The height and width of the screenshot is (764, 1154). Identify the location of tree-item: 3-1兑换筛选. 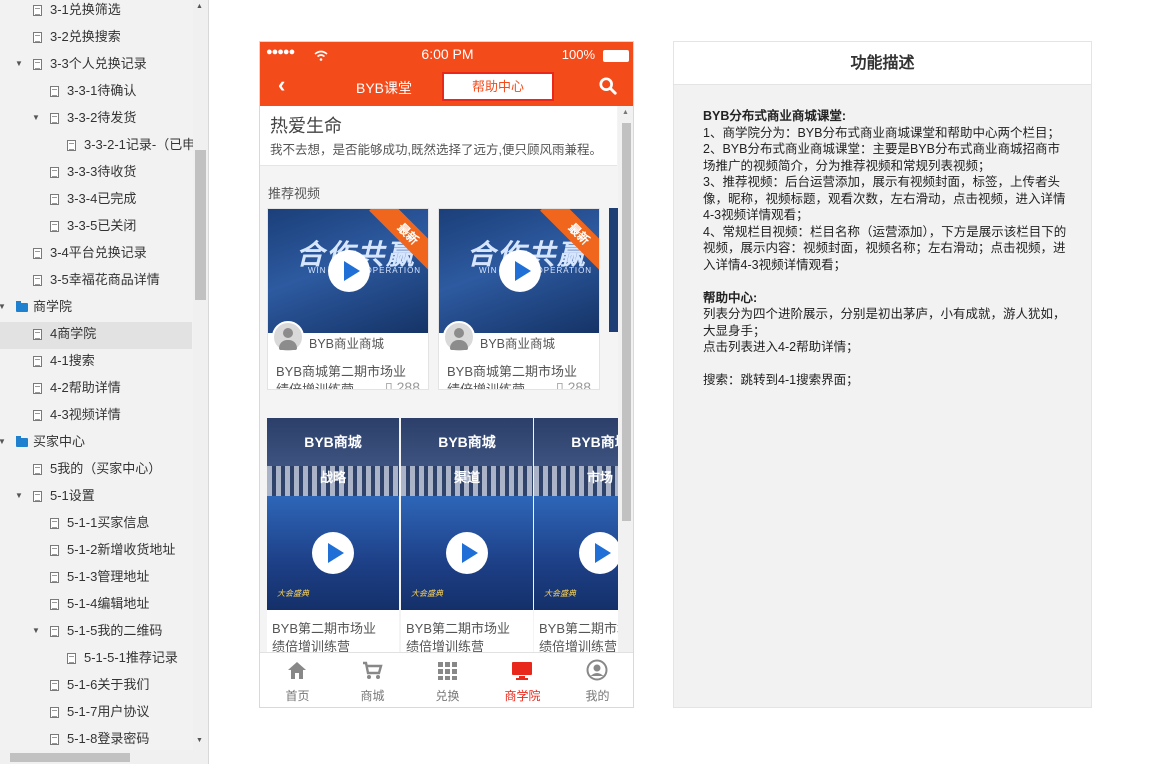
(96, 12).